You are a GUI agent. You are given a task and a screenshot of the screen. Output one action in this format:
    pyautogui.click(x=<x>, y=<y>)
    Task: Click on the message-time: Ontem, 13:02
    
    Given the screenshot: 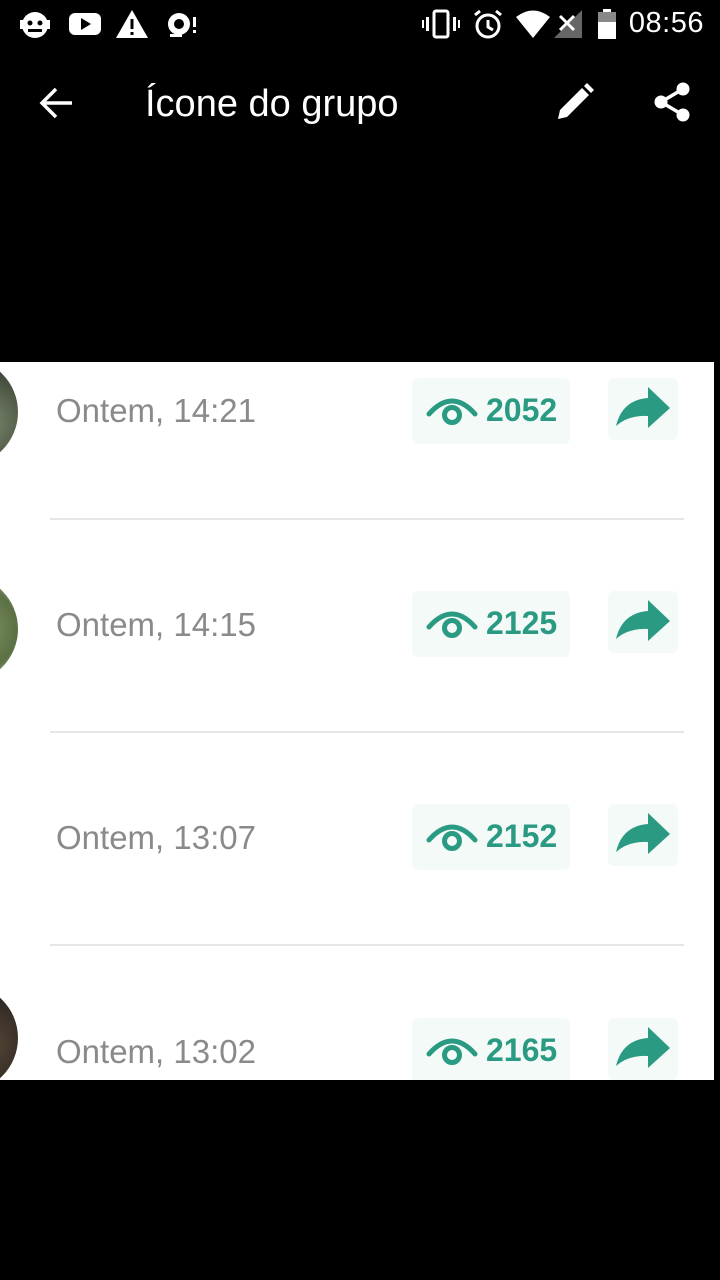 What is the action you would take?
    pyautogui.click(x=156, y=1051)
    